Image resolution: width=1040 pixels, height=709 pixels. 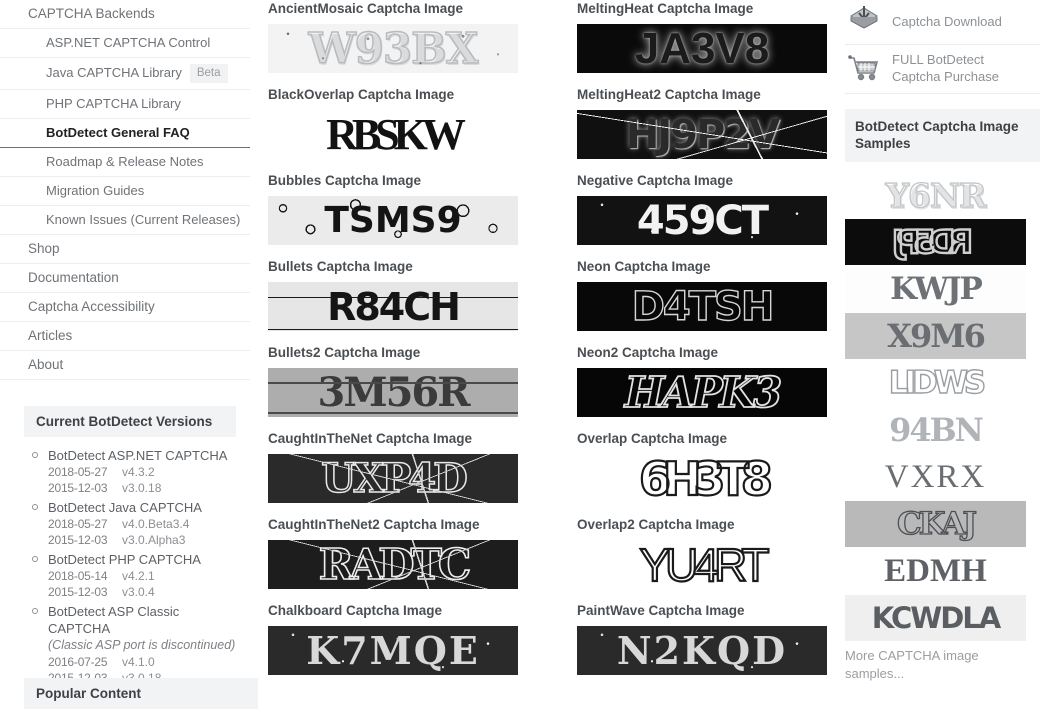 I want to click on sidebar-item-java-captcha-library: Java CAPTCHA Library Beta, so click(x=125, y=74).